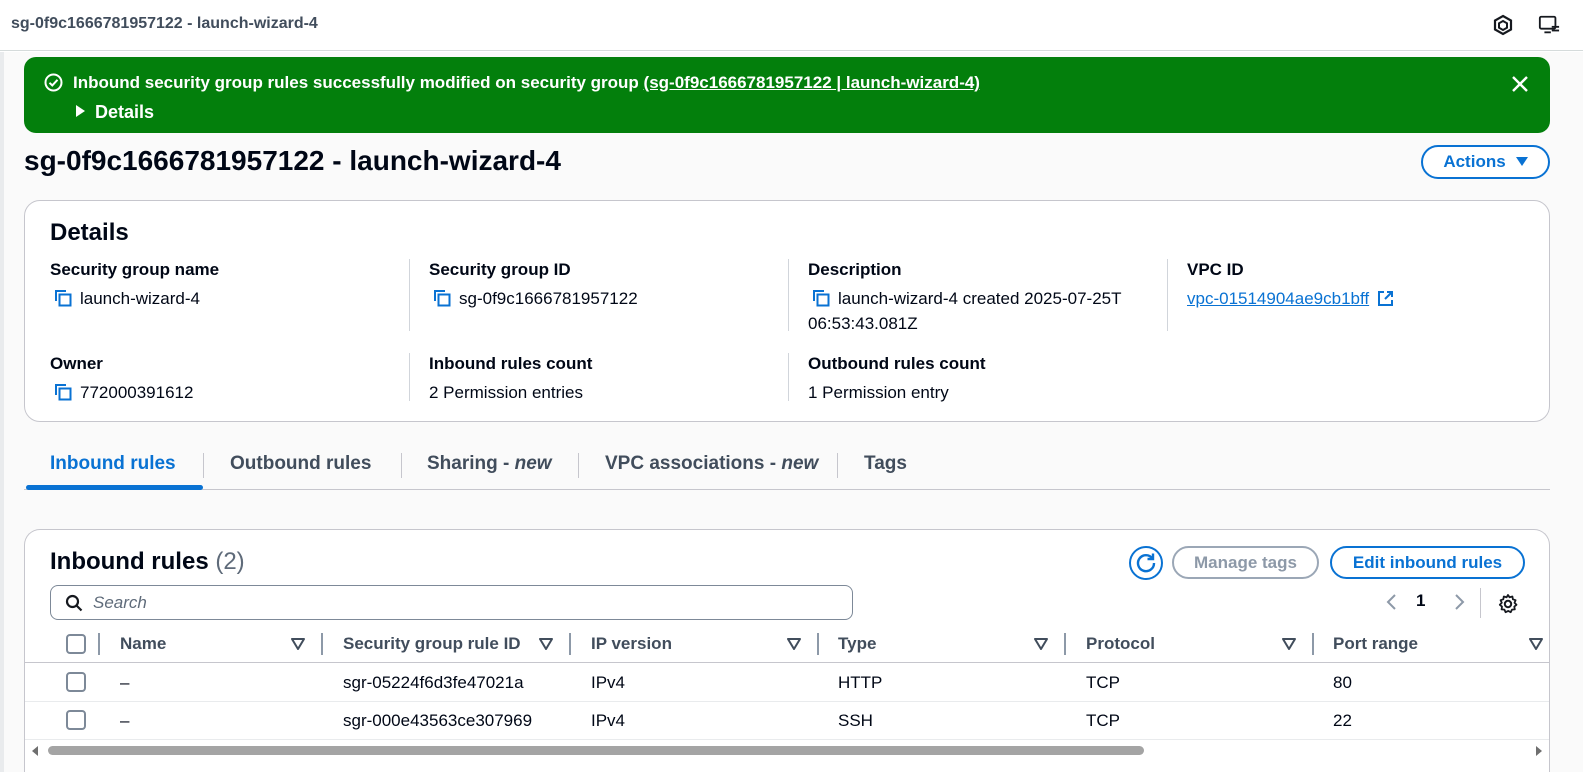 The height and width of the screenshot is (772, 1583). Describe the element at coordinates (113, 464) in the screenshot. I see `tab-inbound-rules: Inbound rules` at that location.